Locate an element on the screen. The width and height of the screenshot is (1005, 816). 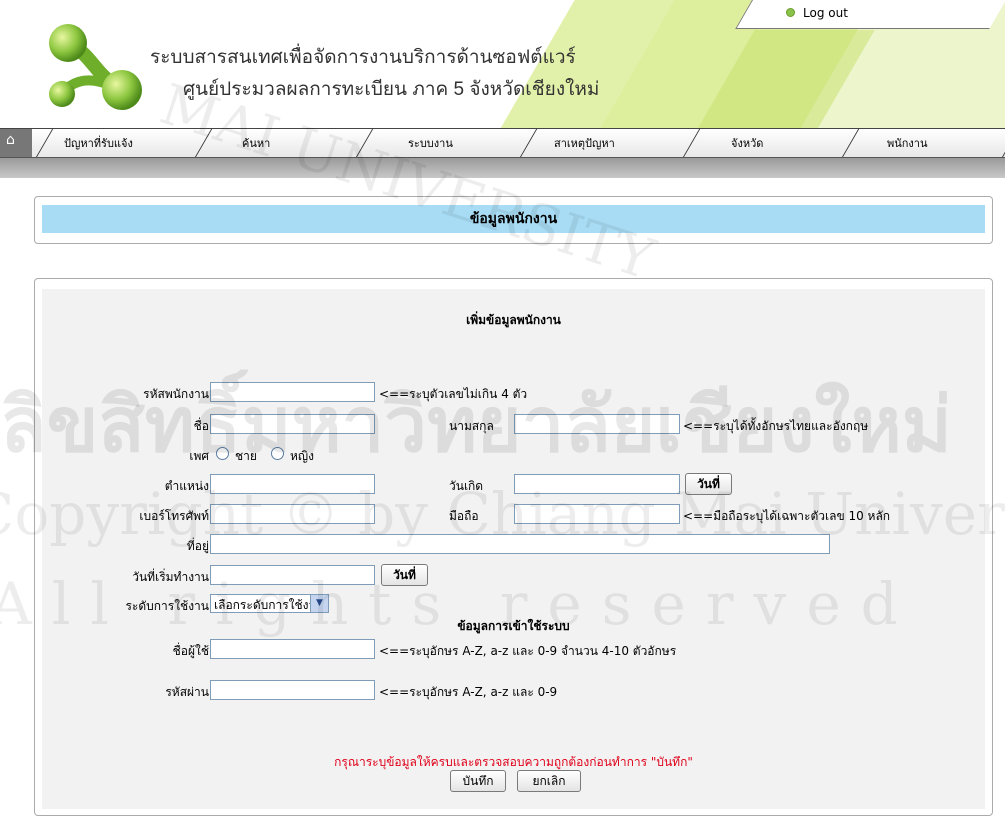
start-date-label: วันที่เริ่มทำงาน is located at coordinates (170, 577).